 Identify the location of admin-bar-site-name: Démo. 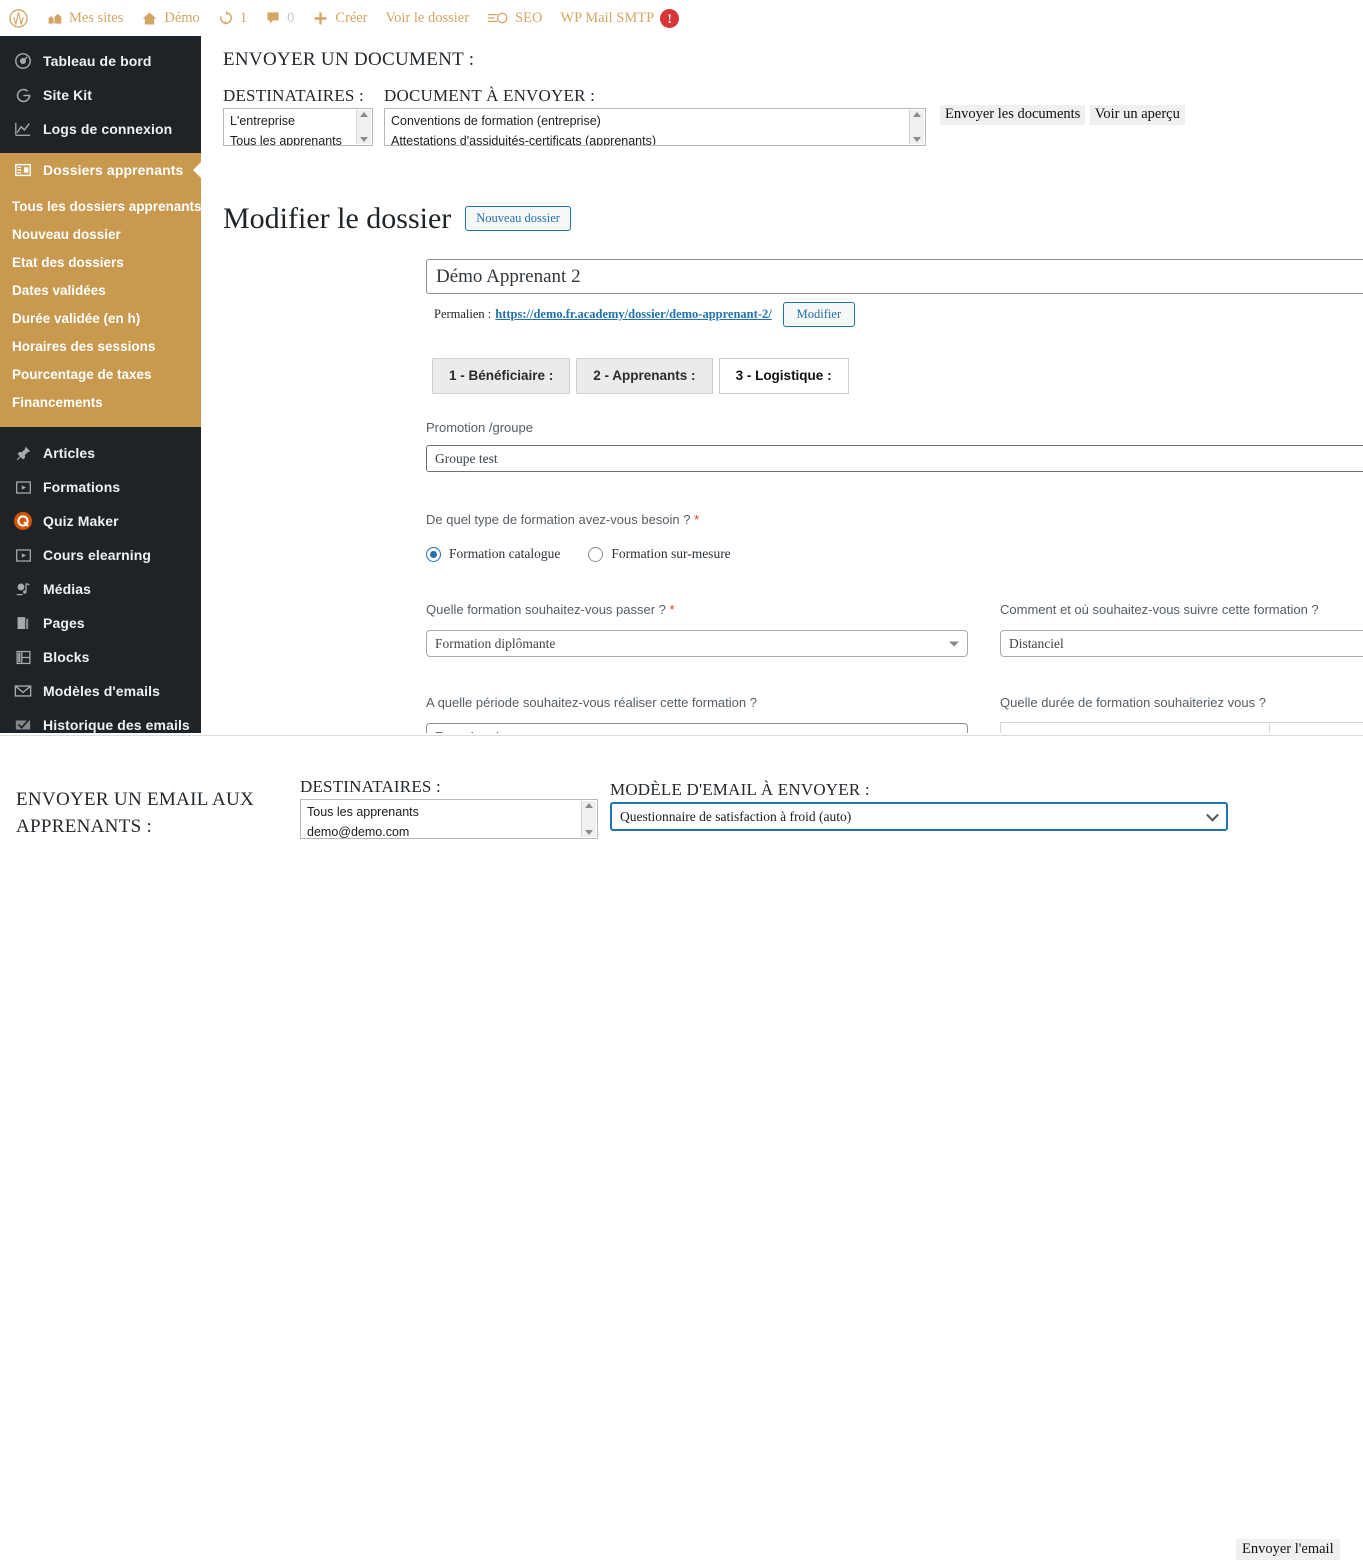
(170, 18).